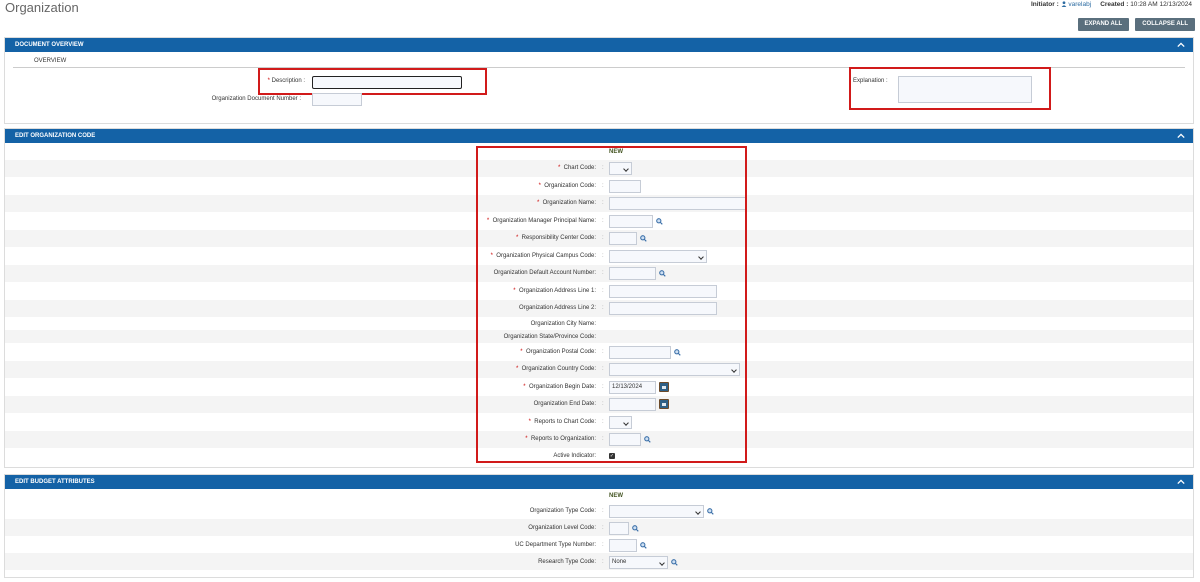 This screenshot has width=1200, height=582. I want to click on uc-department-type-number-label: UC Department Type Number:, so click(555, 545).